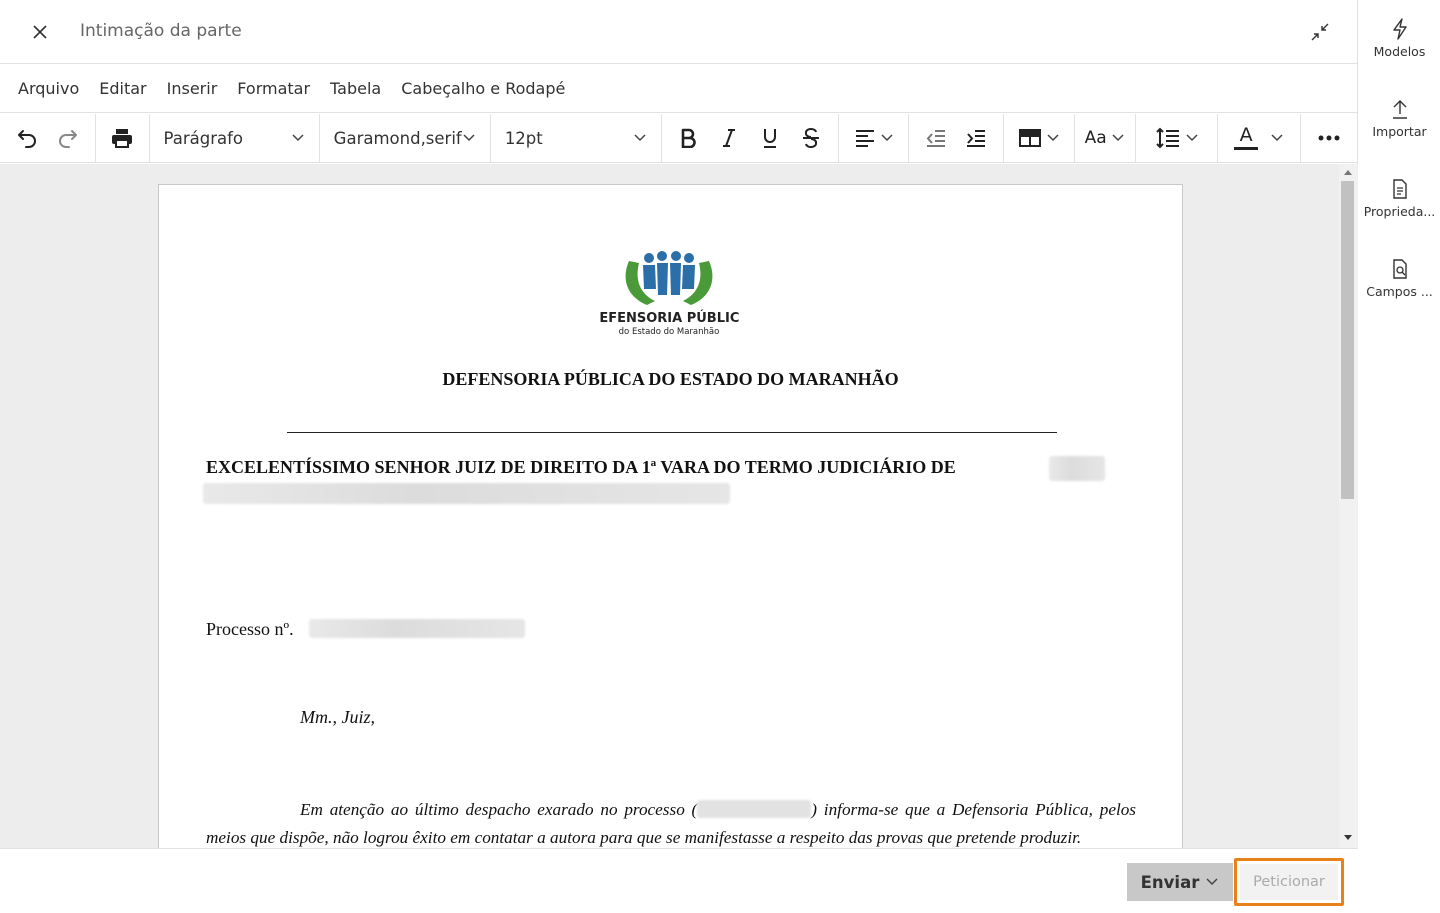 The width and height of the screenshot is (1440, 913). I want to click on align-left-icon, so click(864, 138).